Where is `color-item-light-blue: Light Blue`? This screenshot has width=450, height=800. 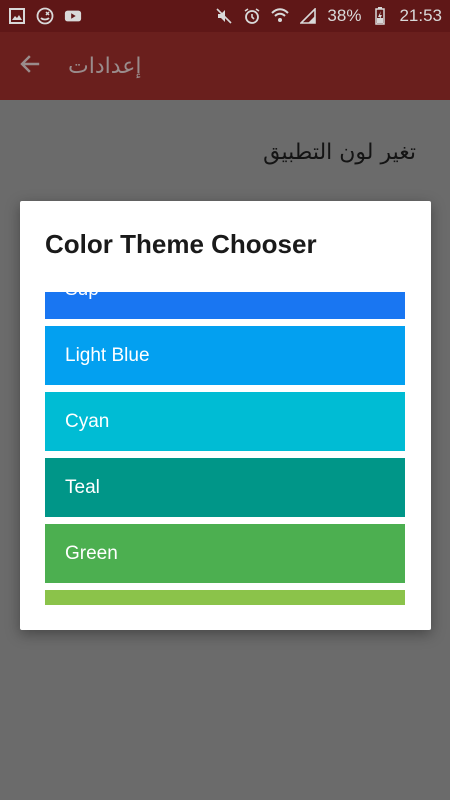 color-item-light-blue: Light Blue is located at coordinates (225, 355).